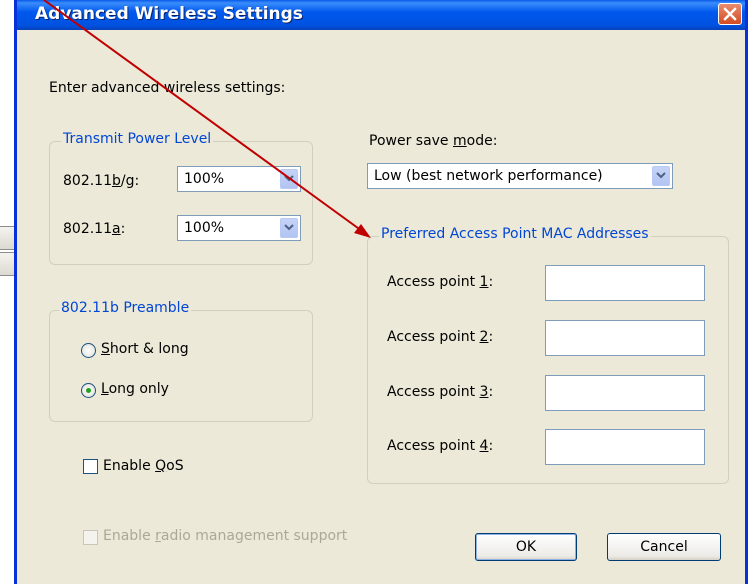  I want to click on access-point-4-label: Access point 4:, so click(440, 446).